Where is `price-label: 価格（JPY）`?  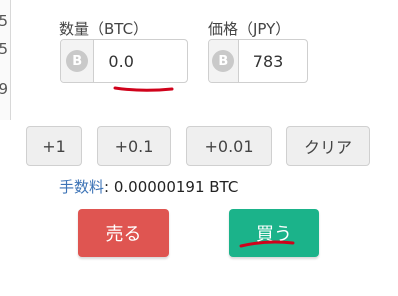 price-label: 価格（JPY） is located at coordinates (249, 29).